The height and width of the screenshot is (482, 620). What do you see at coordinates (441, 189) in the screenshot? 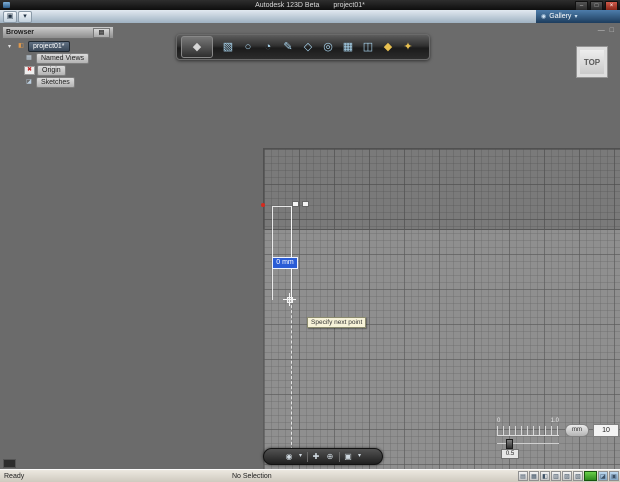
I see `sketch-grid-dim-region` at bounding box center [441, 189].